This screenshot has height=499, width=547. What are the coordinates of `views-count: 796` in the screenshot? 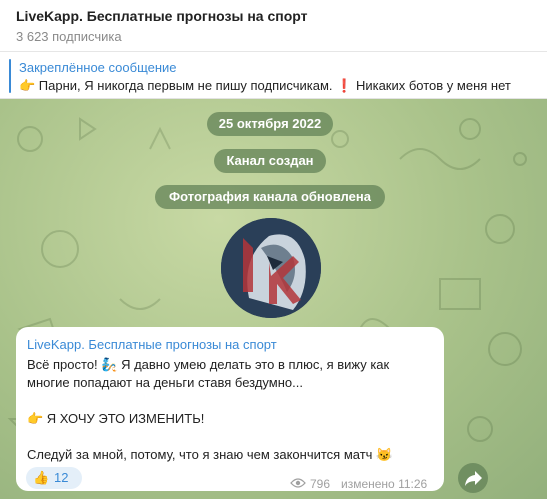 It's located at (320, 484).